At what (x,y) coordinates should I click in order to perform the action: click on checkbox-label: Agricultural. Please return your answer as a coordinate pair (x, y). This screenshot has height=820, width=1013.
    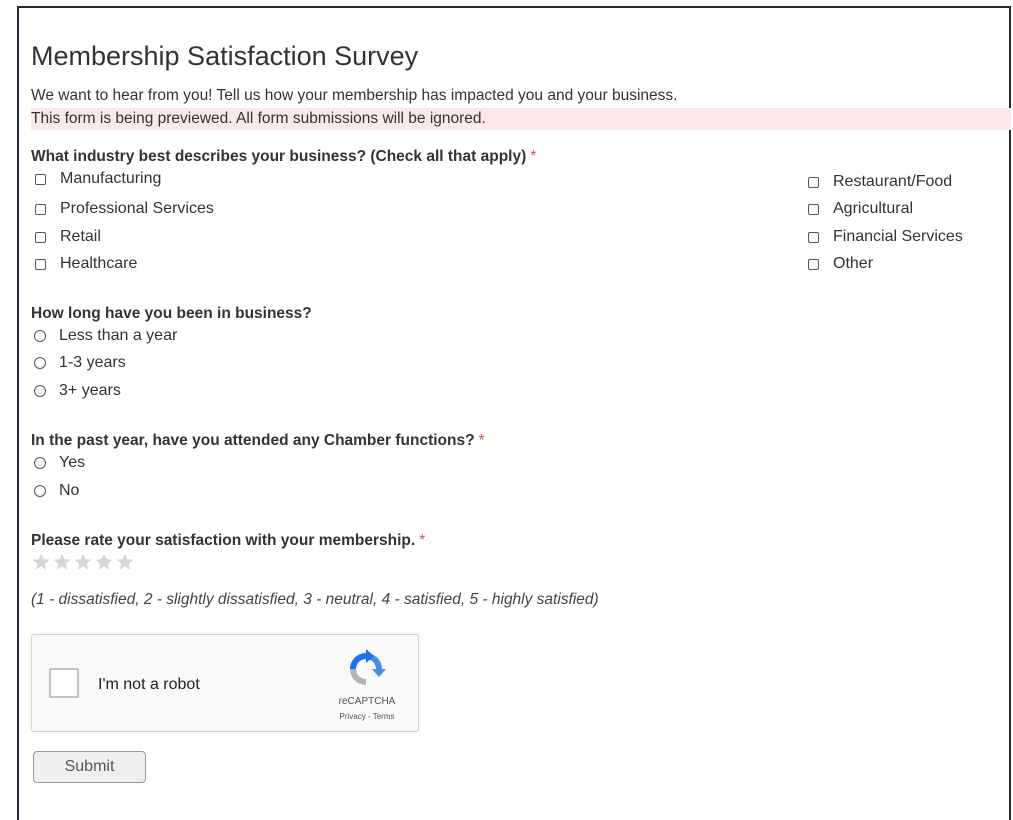
    Looking at the image, I should click on (873, 208).